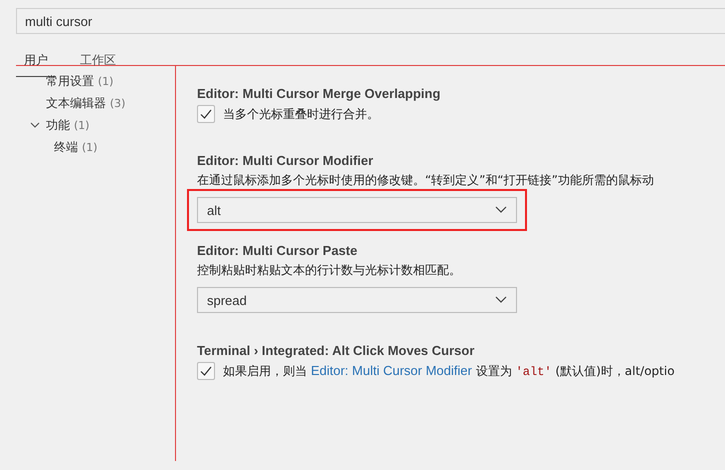 The width and height of the screenshot is (725, 470). What do you see at coordinates (370, 21) in the screenshot?
I see `search-field: multi cursor` at bounding box center [370, 21].